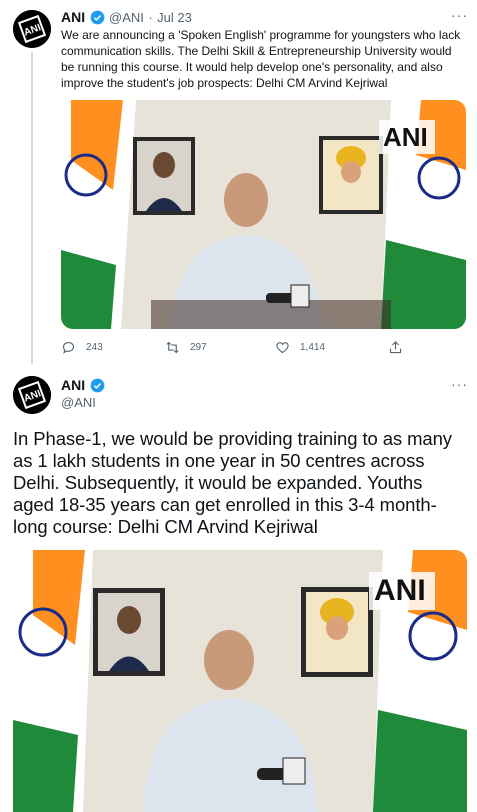  Describe the element at coordinates (82, 347) in the screenshot. I see `reply-button: 243` at that location.